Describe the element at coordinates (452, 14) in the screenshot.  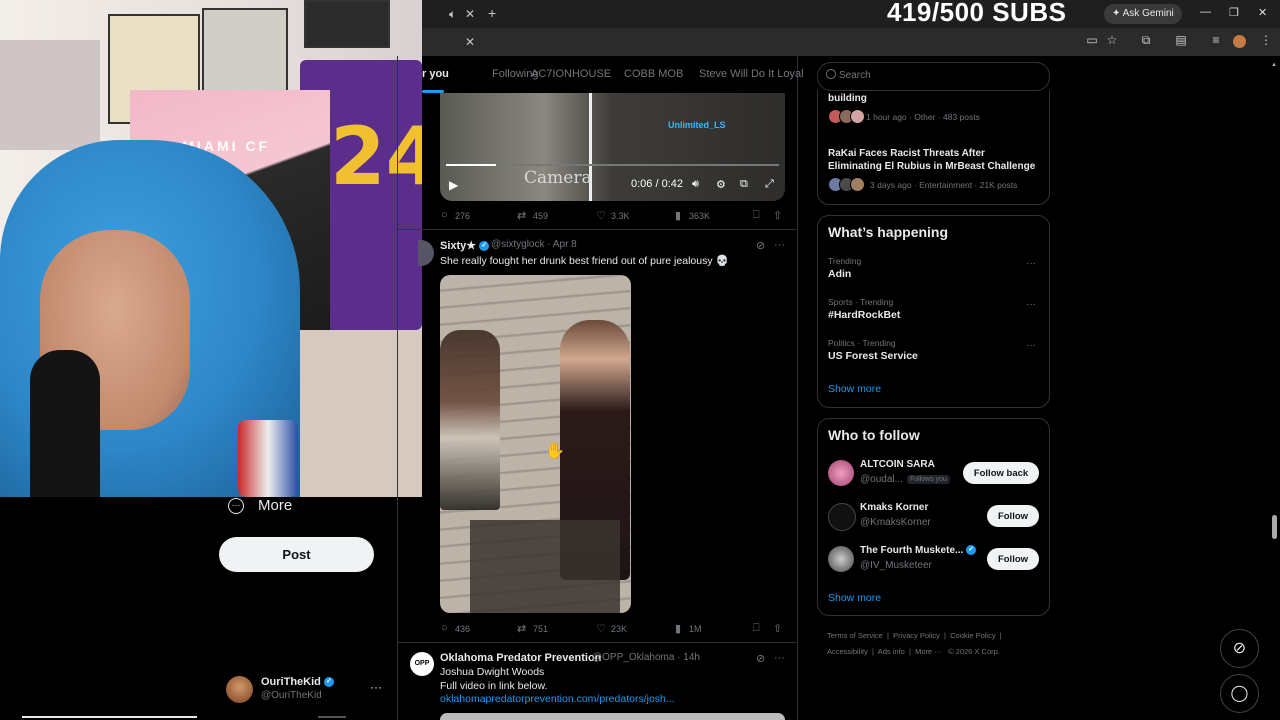
I see `mute-tab-icon: 🔈︎` at that location.